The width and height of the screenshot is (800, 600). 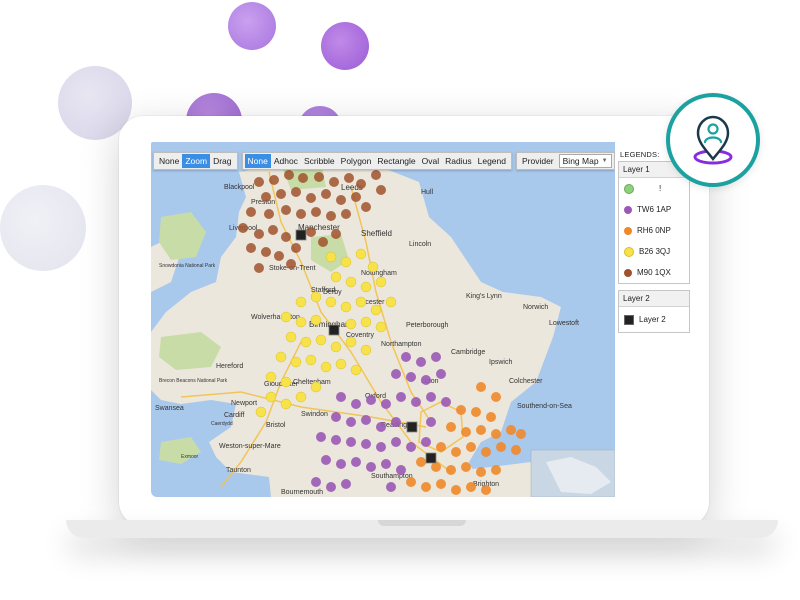 What do you see at coordinates (654, 251) in the screenshot?
I see `legend-item: B26 3QJ` at bounding box center [654, 251].